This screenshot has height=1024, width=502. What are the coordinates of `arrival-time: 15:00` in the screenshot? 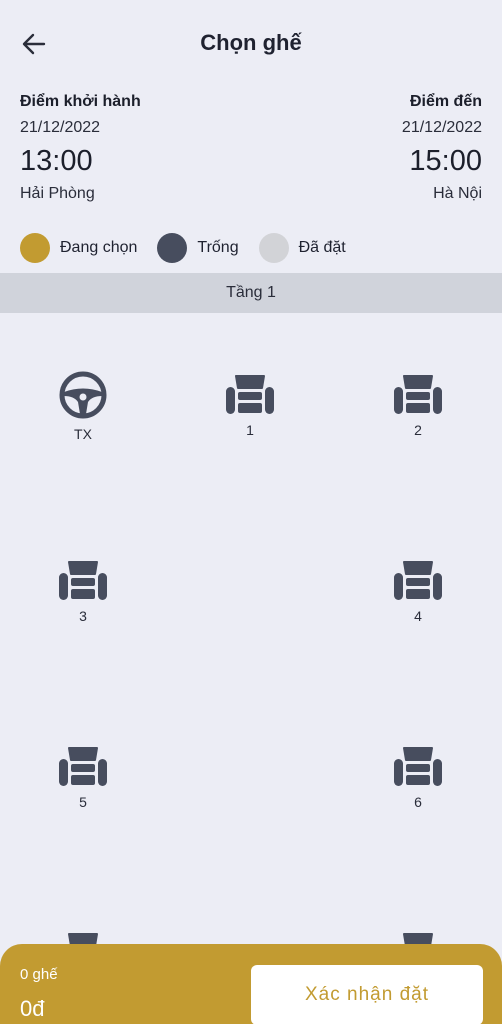 It's located at (445, 161).